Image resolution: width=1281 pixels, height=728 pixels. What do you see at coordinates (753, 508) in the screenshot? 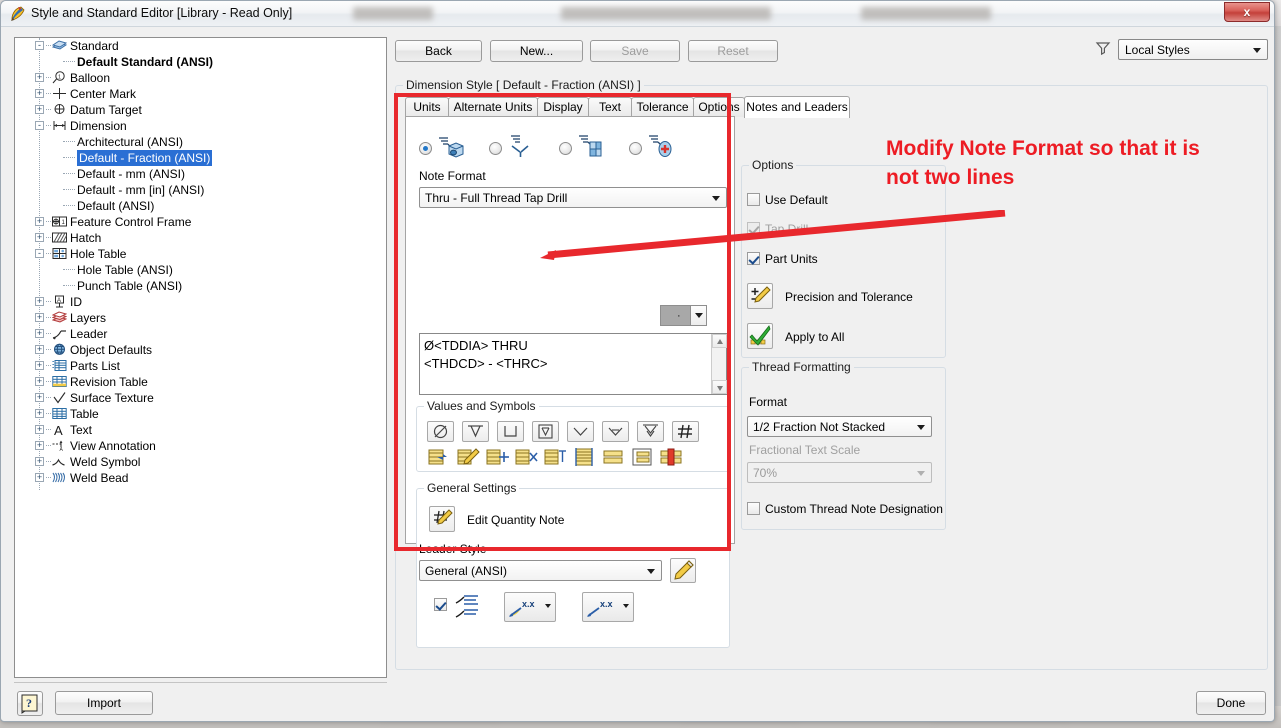
I see `custom-thread-note-checkbox` at bounding box center [753, 508].